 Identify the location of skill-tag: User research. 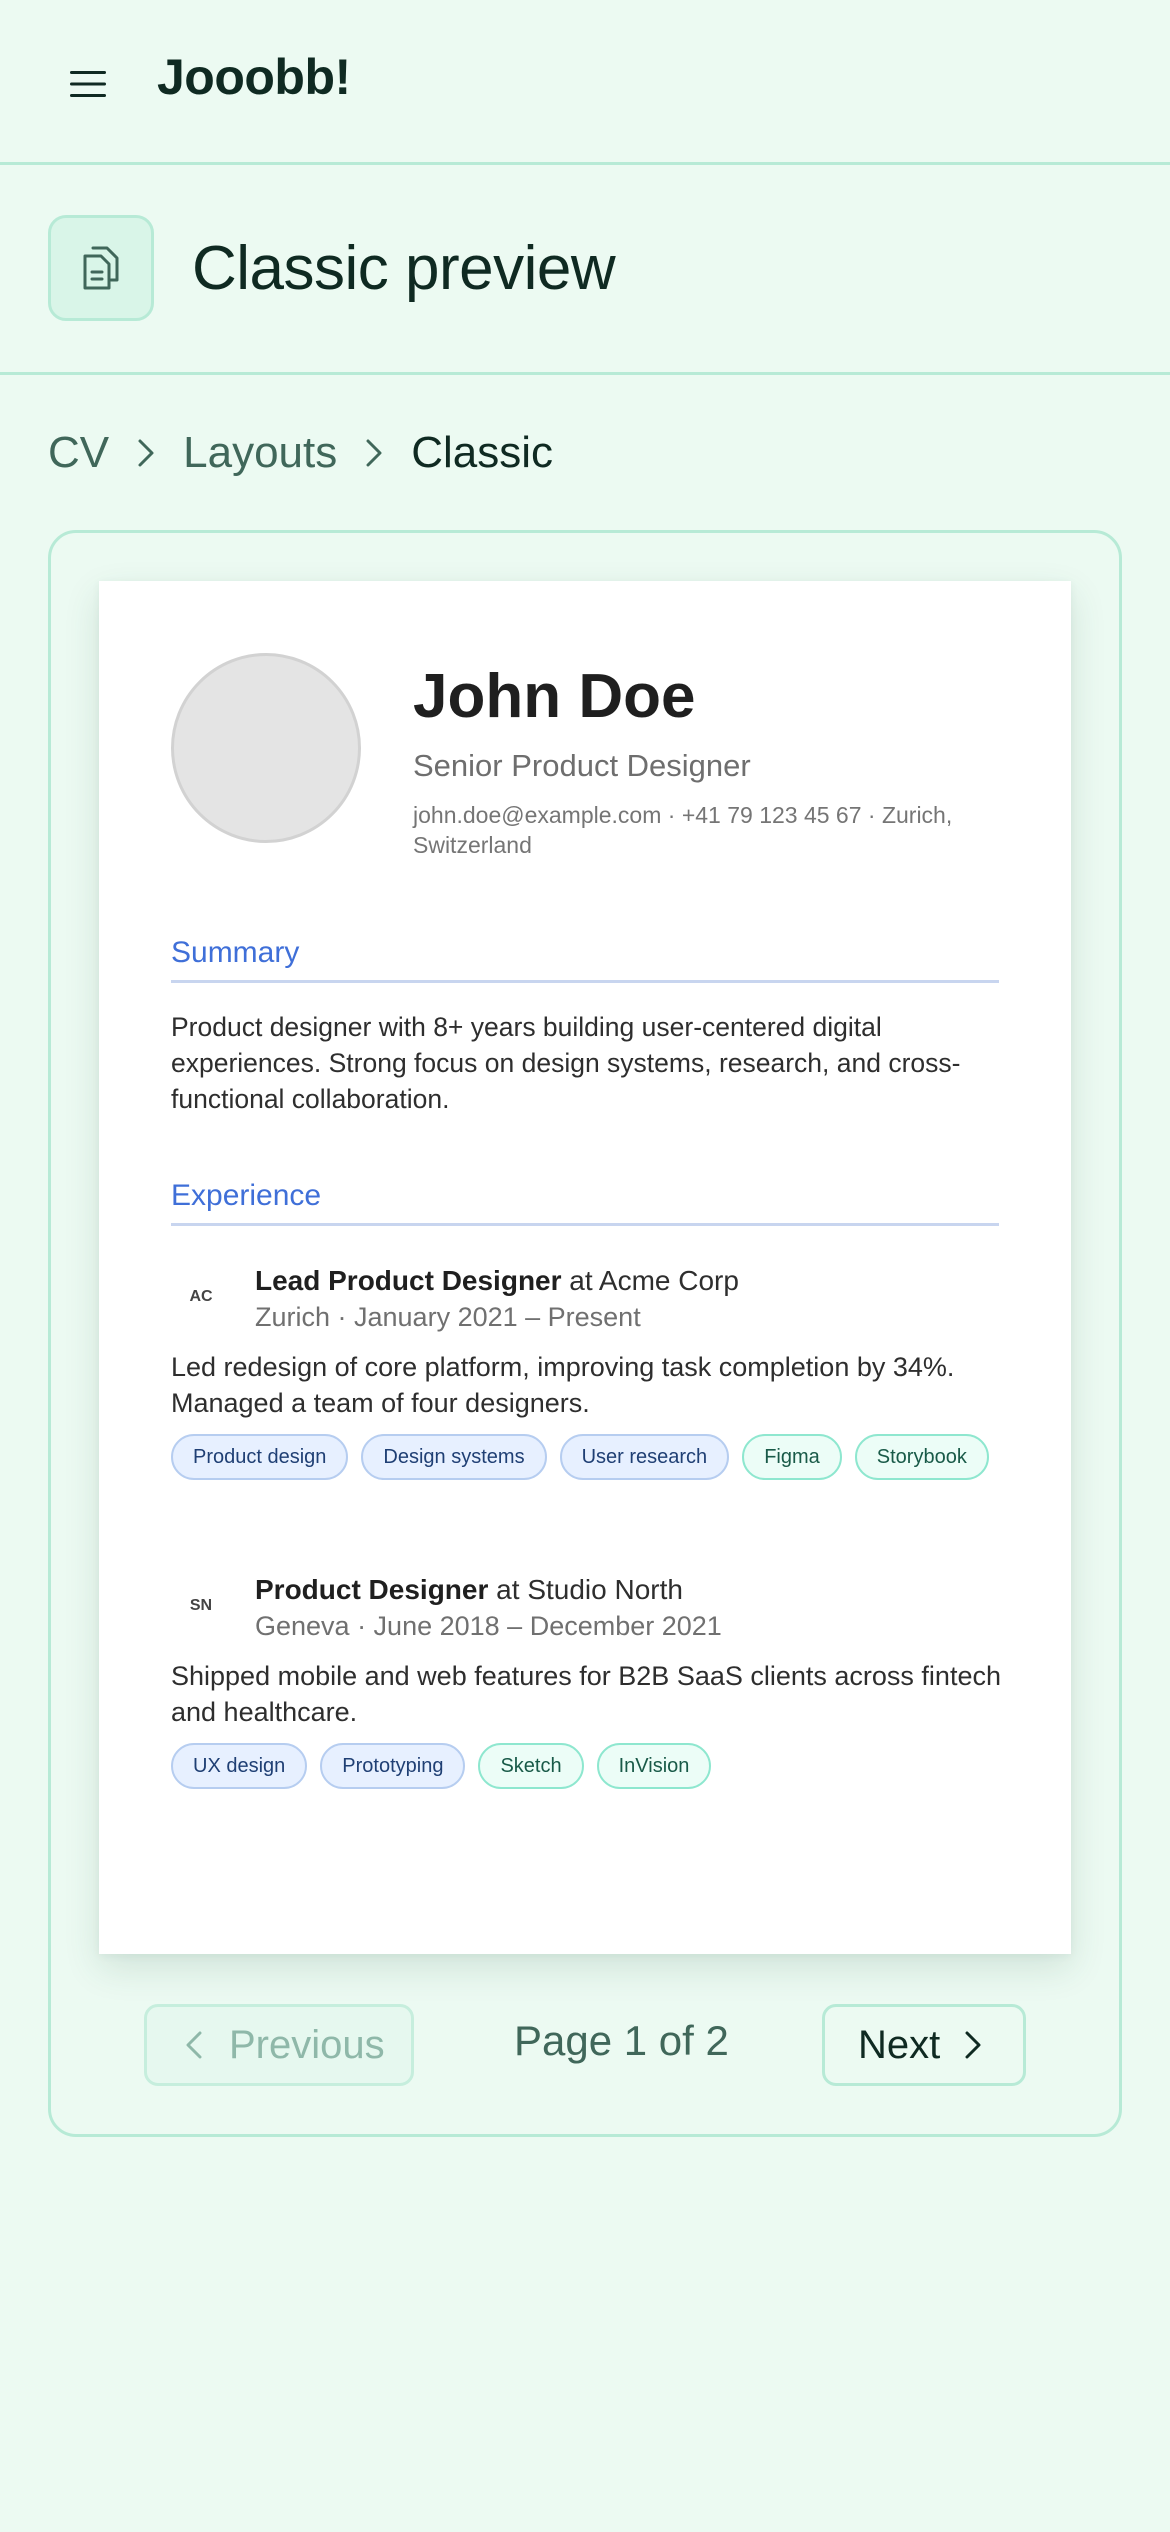
(644, 1457).